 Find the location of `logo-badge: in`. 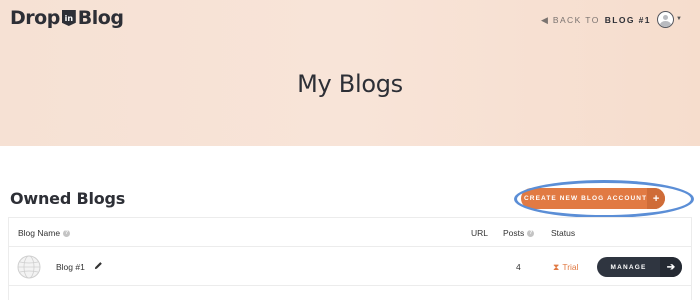

logo-badge: in is located at coordinates (68, 18).